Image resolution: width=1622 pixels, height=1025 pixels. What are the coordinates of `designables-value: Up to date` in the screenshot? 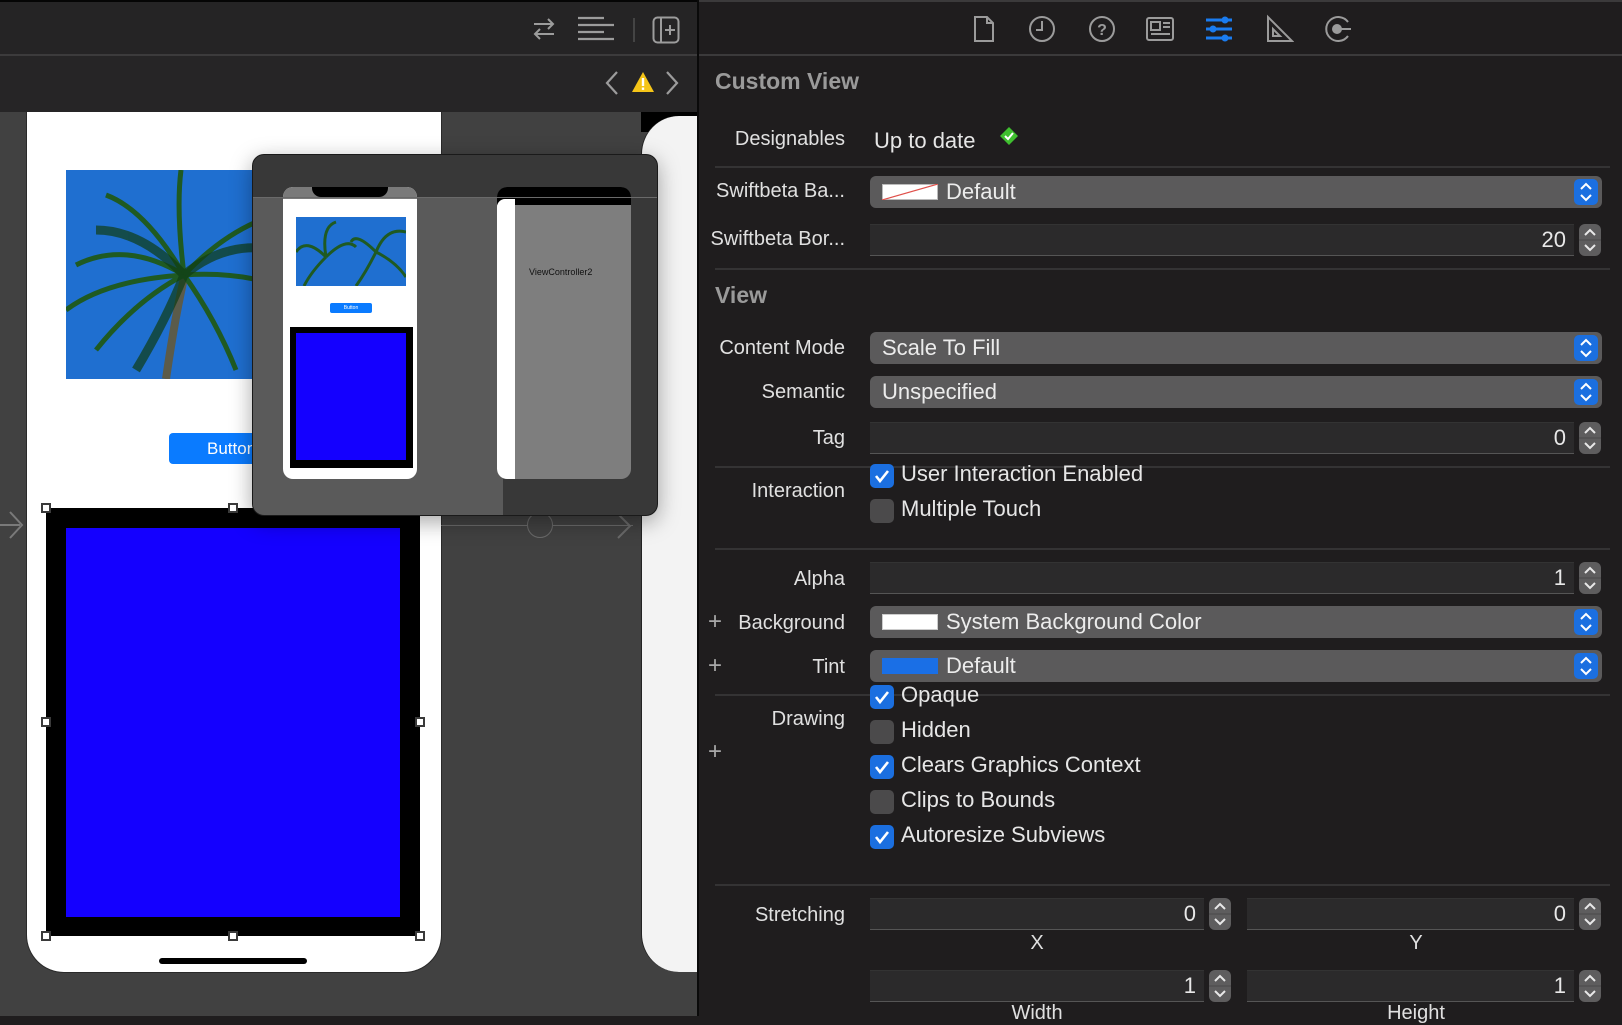 It's located at (925, 140).